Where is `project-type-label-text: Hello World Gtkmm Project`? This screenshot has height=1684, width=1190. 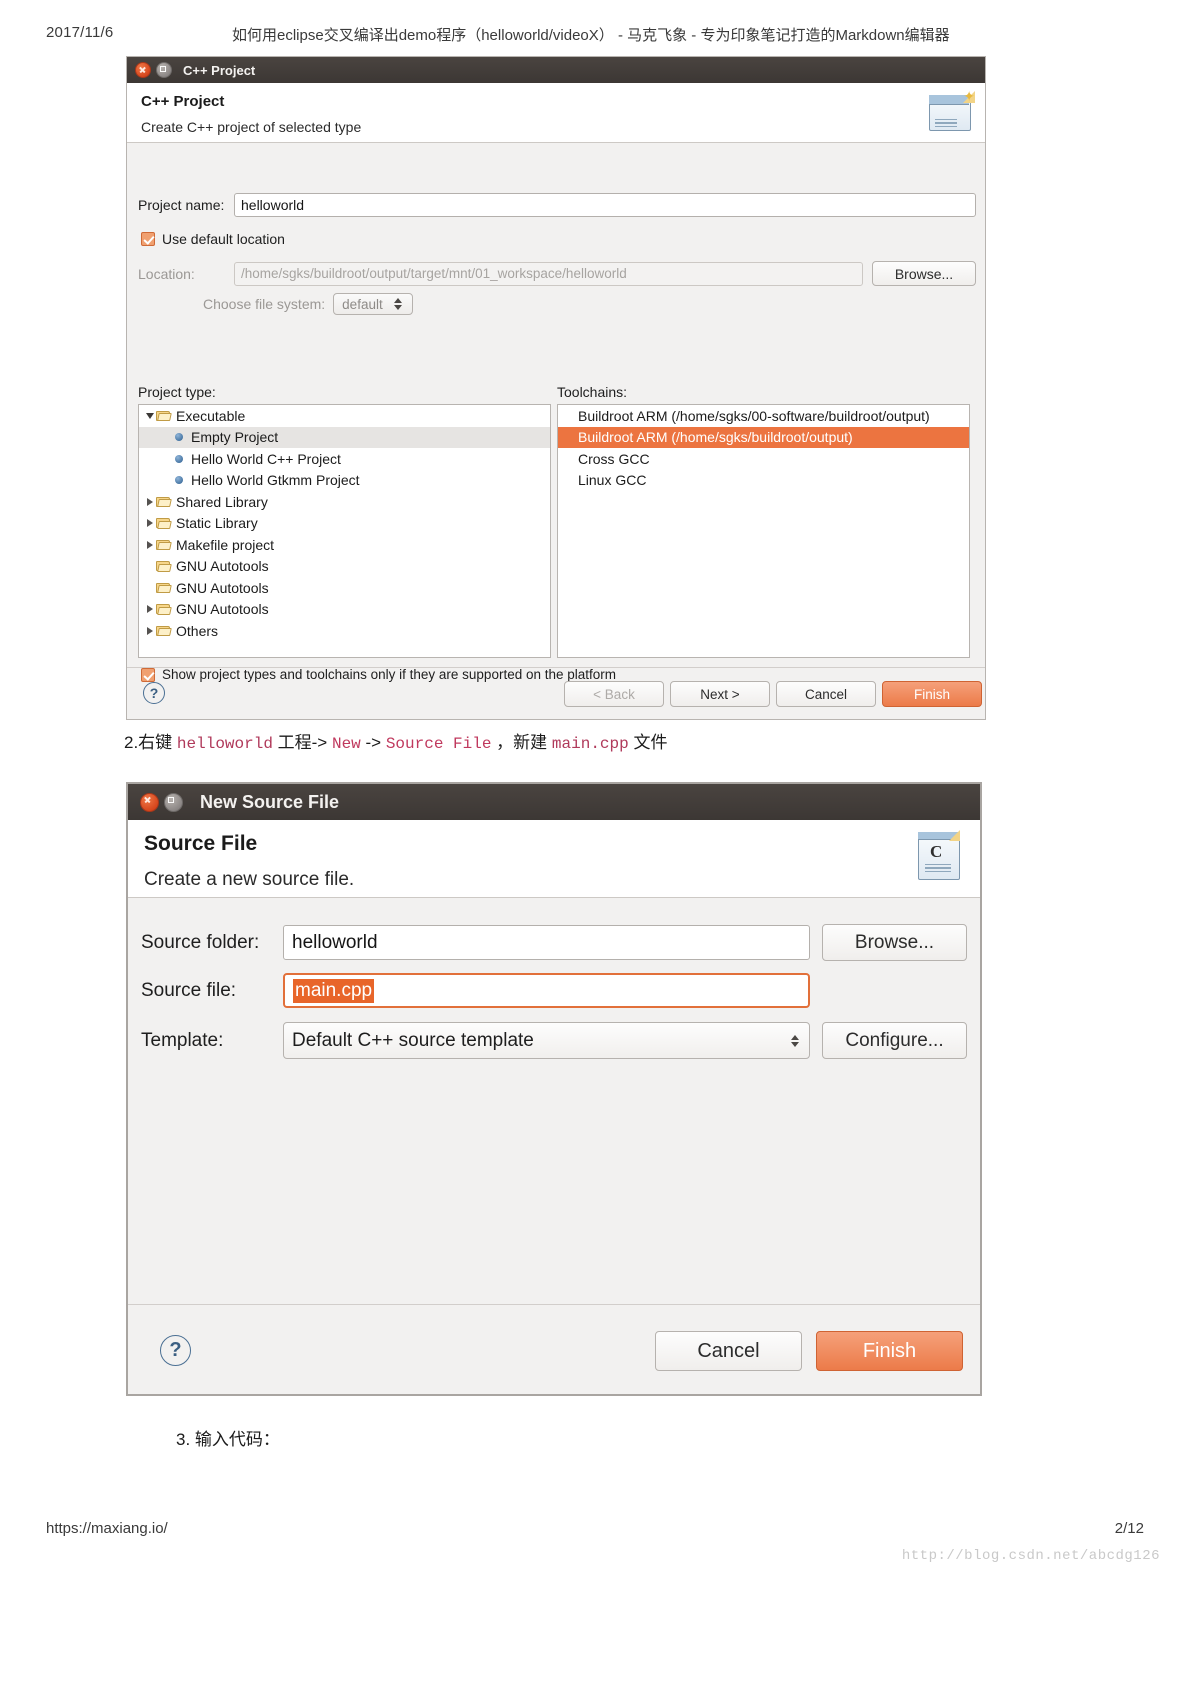
project-type-label-text: Hello World Gtkmm Project is located at coordinates (275, 480).